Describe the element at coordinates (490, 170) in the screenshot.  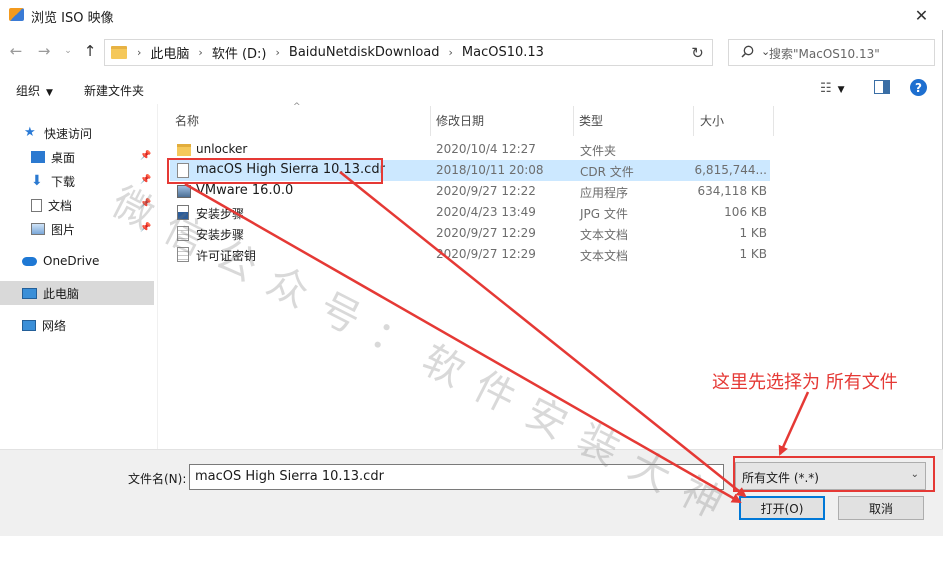
I see `file-date: 2018/10/11 20:08` at that location.